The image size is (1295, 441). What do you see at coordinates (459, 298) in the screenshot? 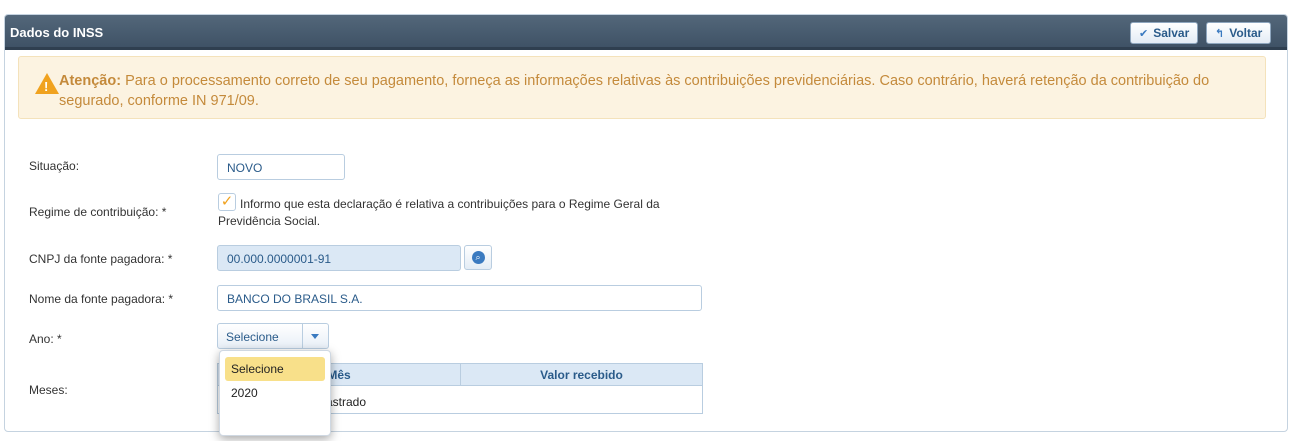
I see `nome-field: BANCO DO BRASIL S.A.` at bounding box center [459, 298].